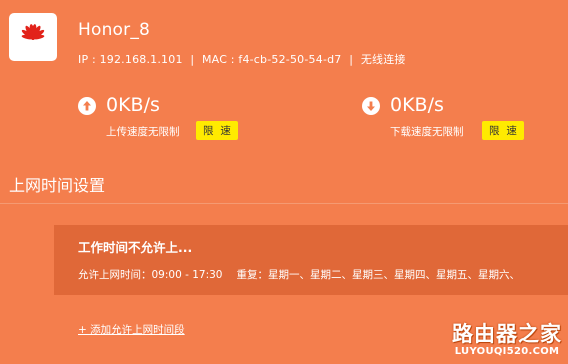  I want to click on watermark: 路由器之家 LUYOUQI520.COM, so click(507, 337).